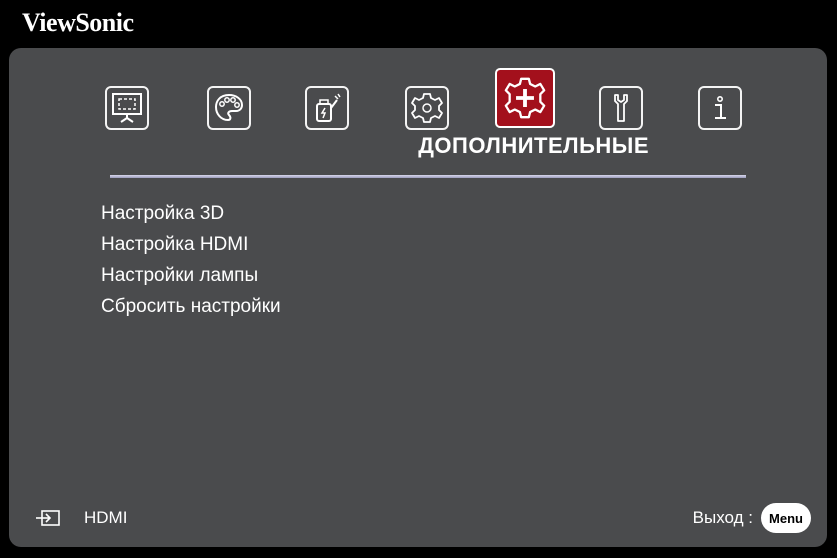  What do you see at coordinates (786, 518) in the screenshot?
I see `menu-button: Menu` at bounding box center [786, 518].